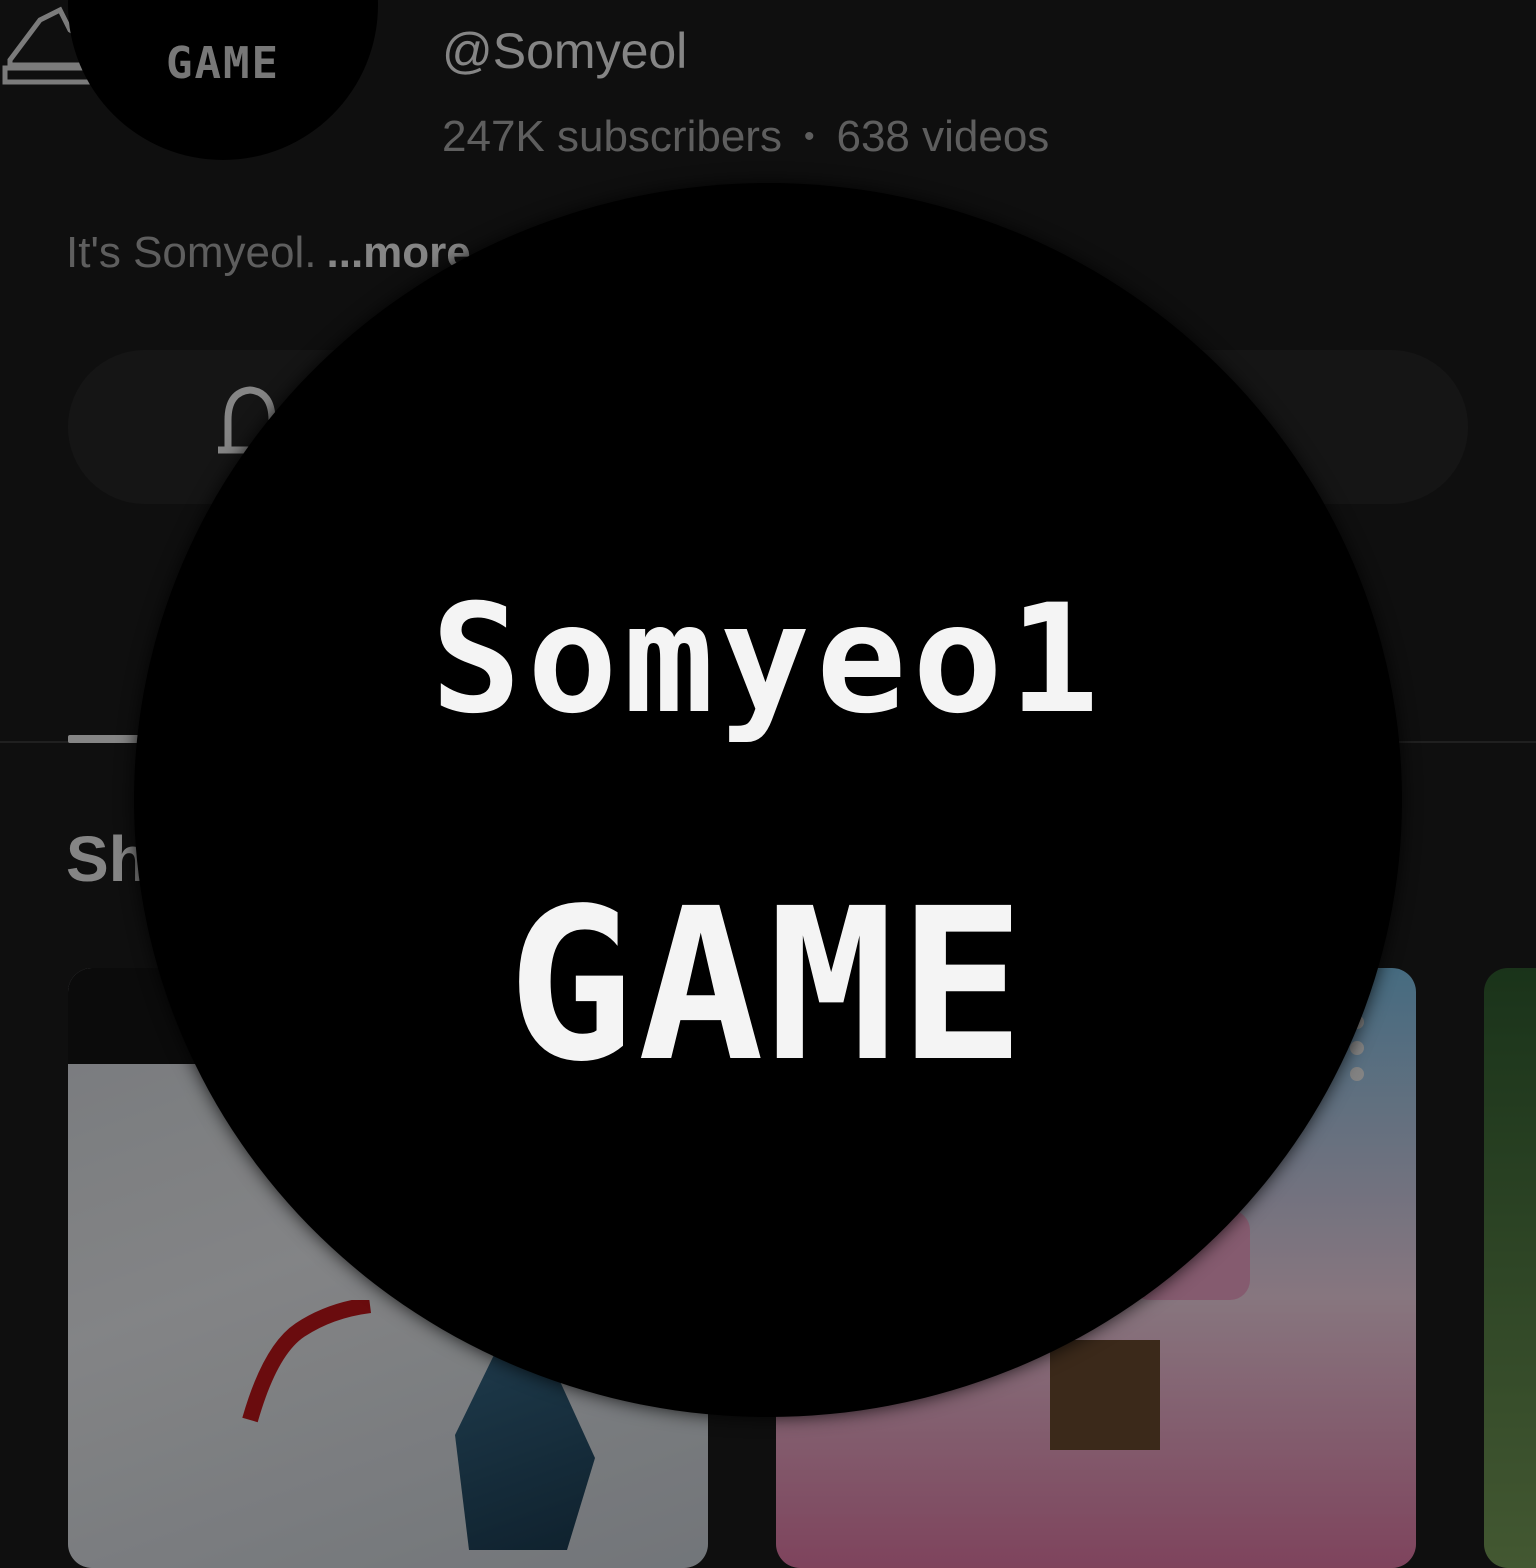 This screenshot has height=1568, width=1536. What do you see at coordinates (768, 985) in the screenshot?
I see `zoom-logo-game: GAME` at bounding box center [768, 985].